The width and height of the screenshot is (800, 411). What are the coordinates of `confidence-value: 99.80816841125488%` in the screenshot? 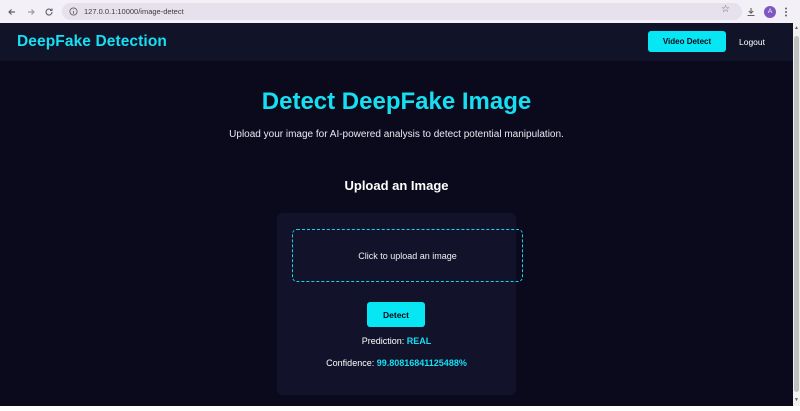 It's located at (421, 363).